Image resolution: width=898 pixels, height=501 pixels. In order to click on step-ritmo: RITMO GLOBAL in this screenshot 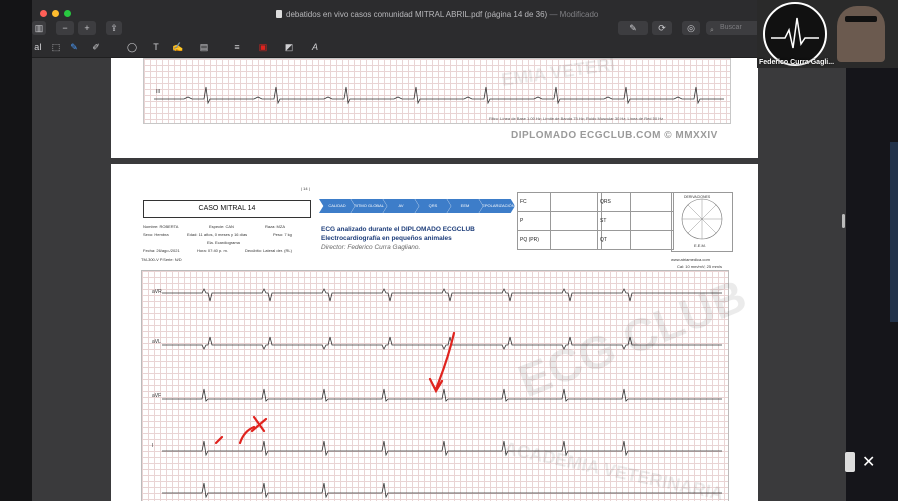, I will do `click(369, 206)`.